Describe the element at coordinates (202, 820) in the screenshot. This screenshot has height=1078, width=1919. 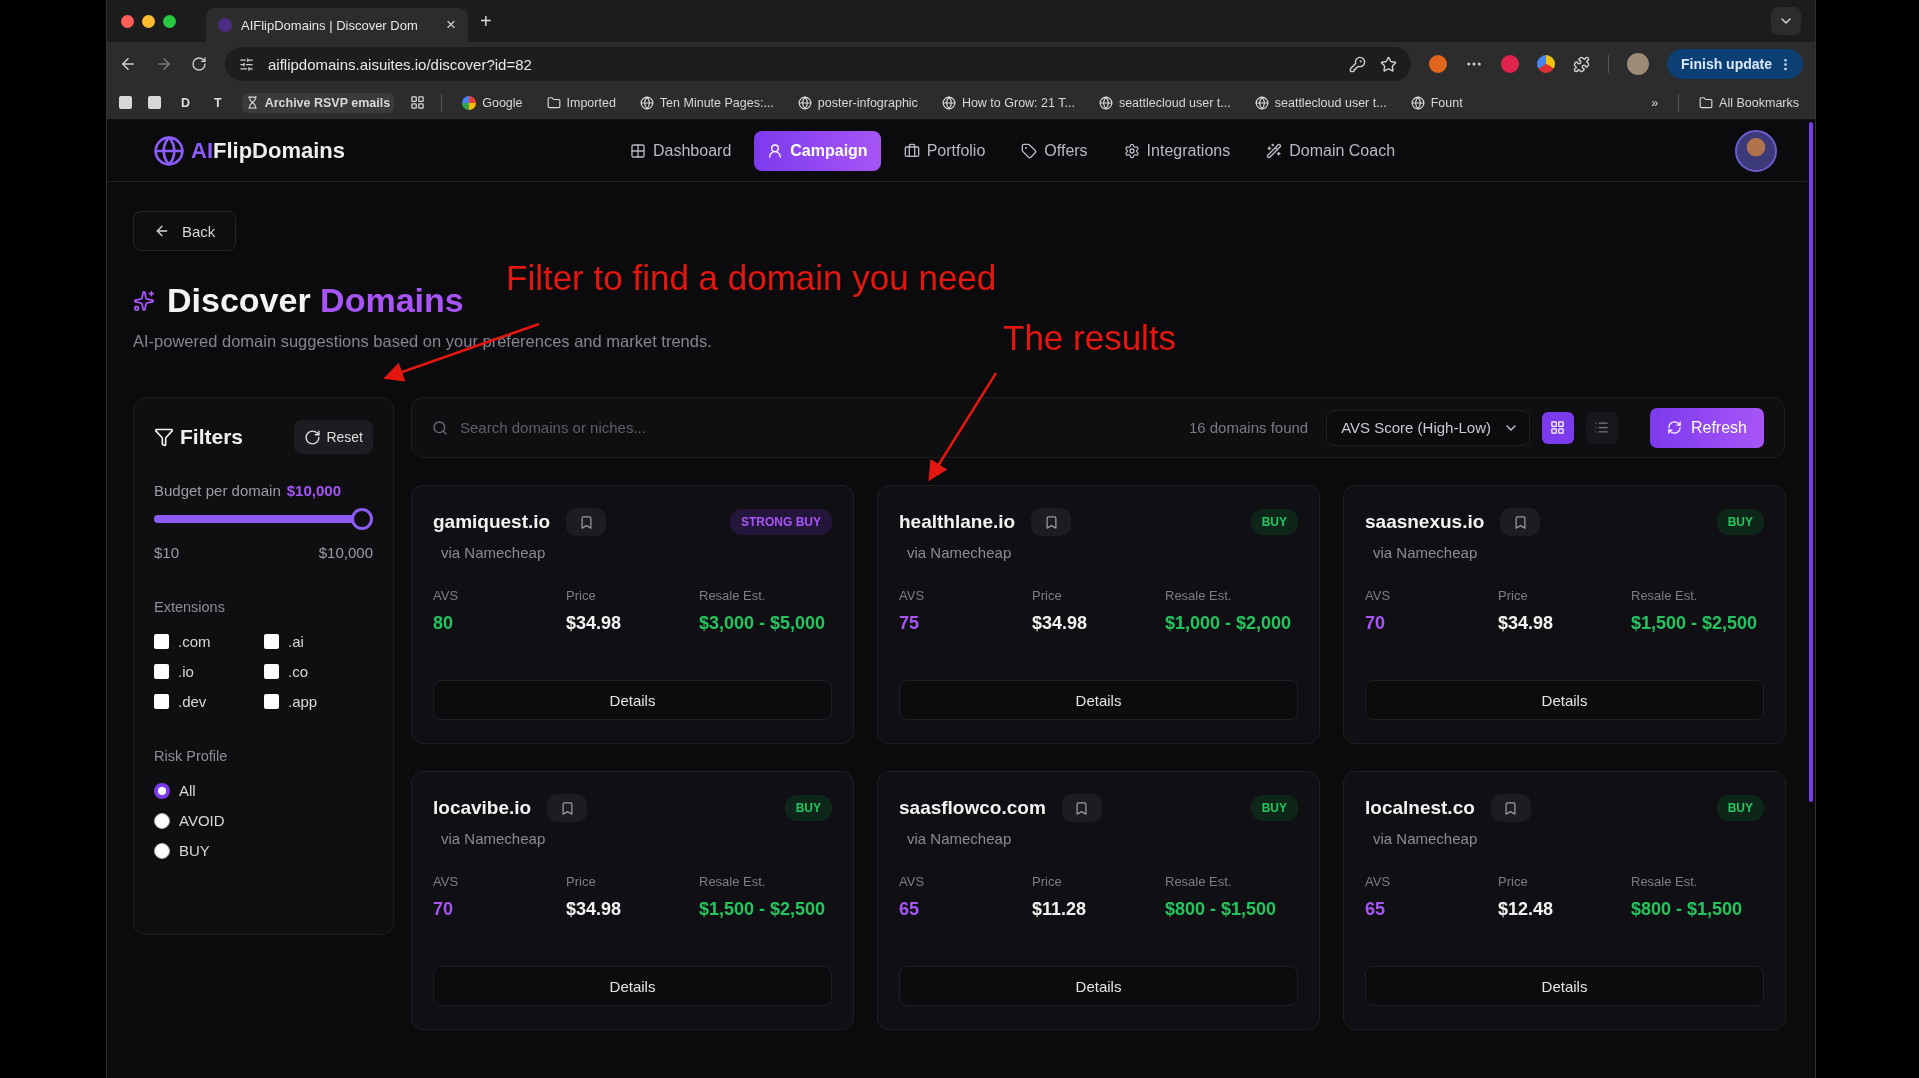
I see `radio-label: AVOID` at that location.